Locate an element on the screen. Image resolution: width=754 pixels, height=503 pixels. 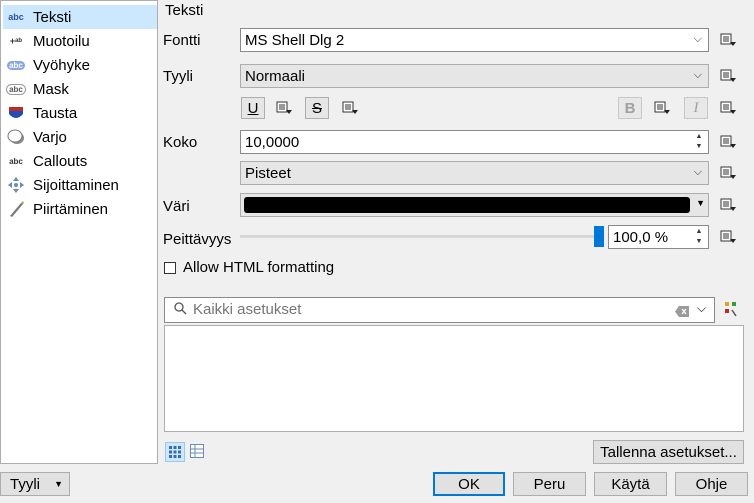
help-button: Ohje is located at coordinates (711, 484).